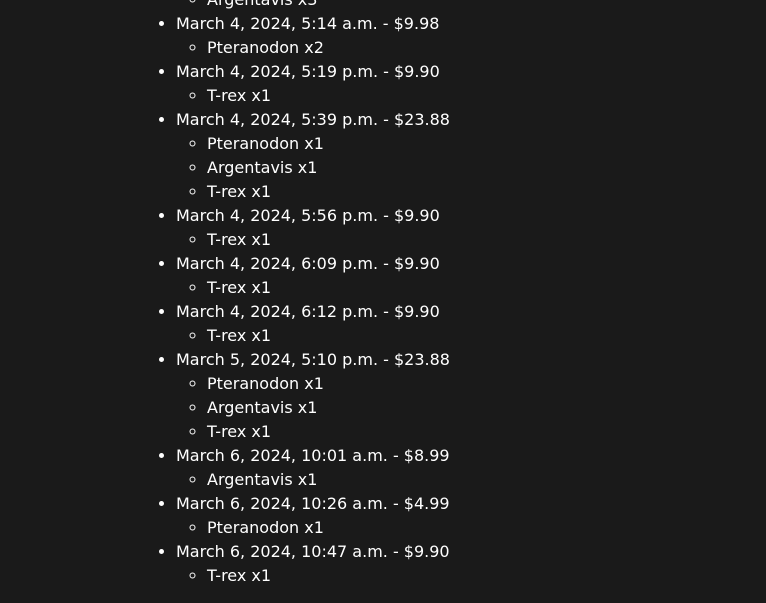 The width and height of the screenshot is (766, 603). Describe the element at coordinates (262, 4) in the screenshot. I see `order-item-text: Argentavis x3` at that location.